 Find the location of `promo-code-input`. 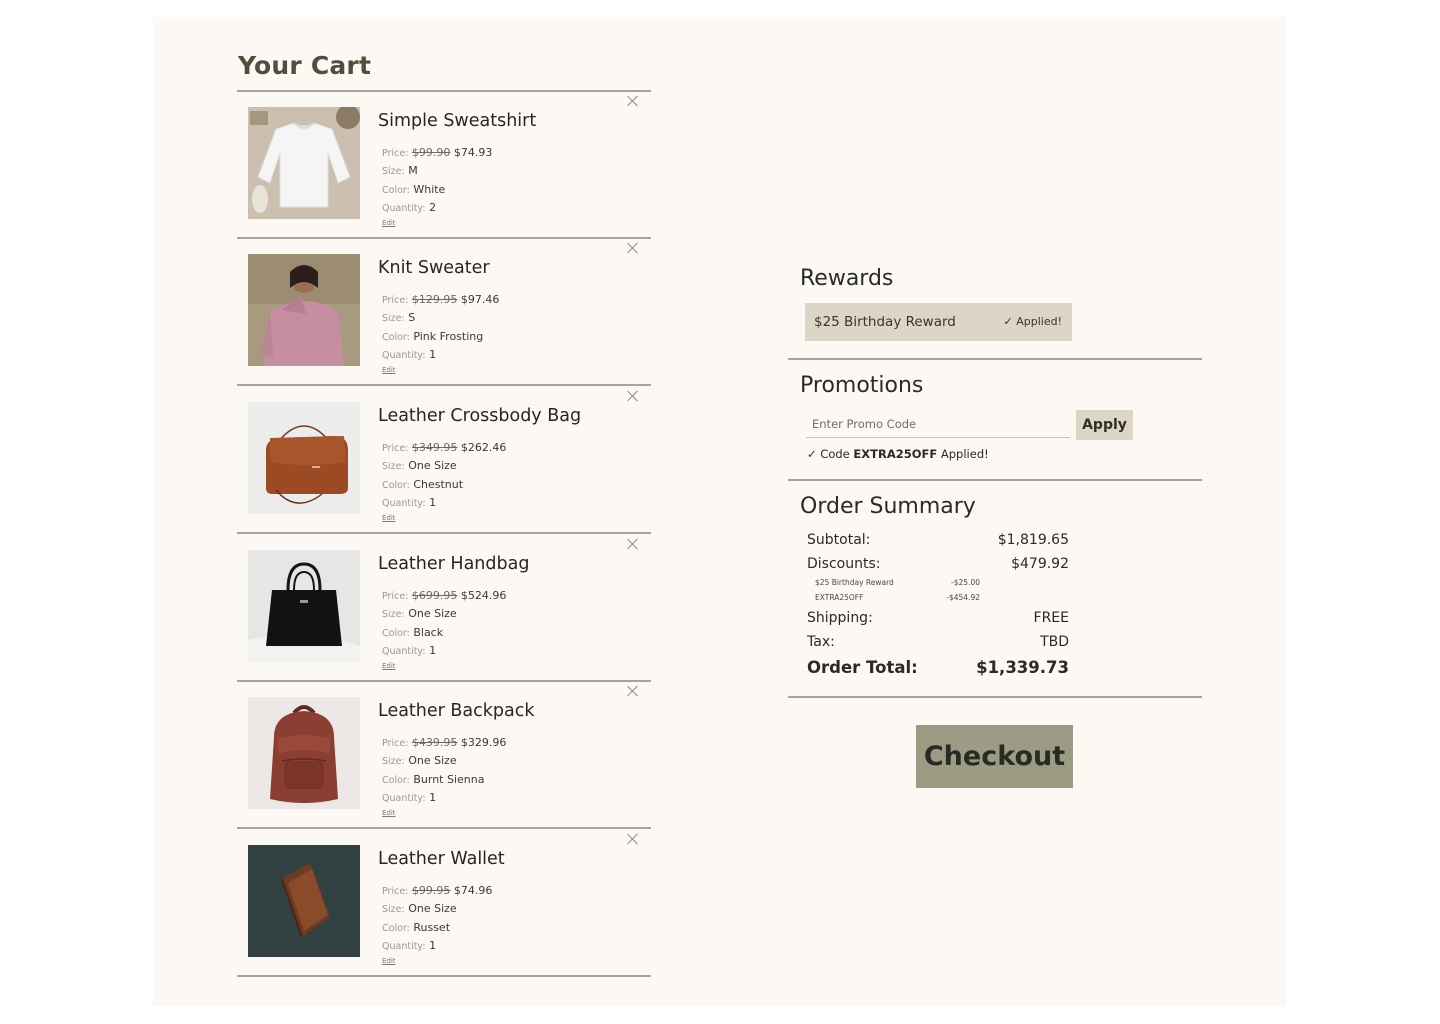

promo-code-input is located at coordinates (938, 424).